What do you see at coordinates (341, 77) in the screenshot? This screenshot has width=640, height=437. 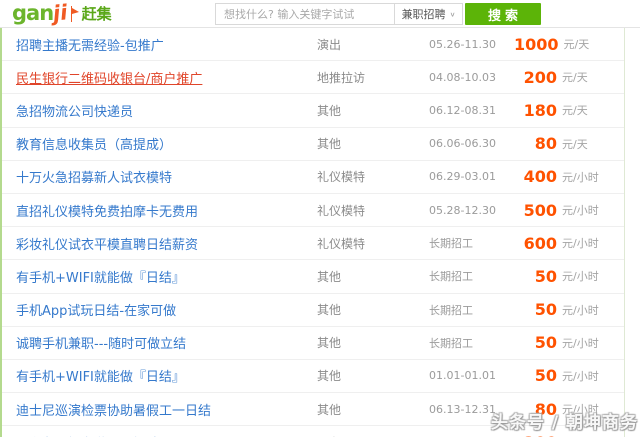 I see `job-category: 地推拉访` at bounding box center [341, 77].